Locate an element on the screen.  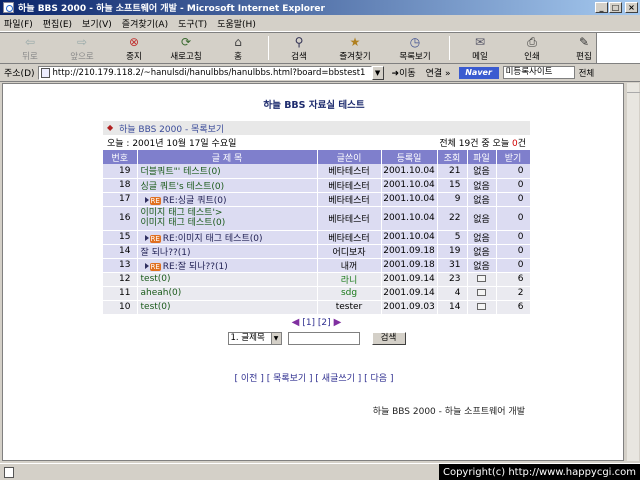
toolbar-total-label: 전체 is located at coordinates (587, 73).